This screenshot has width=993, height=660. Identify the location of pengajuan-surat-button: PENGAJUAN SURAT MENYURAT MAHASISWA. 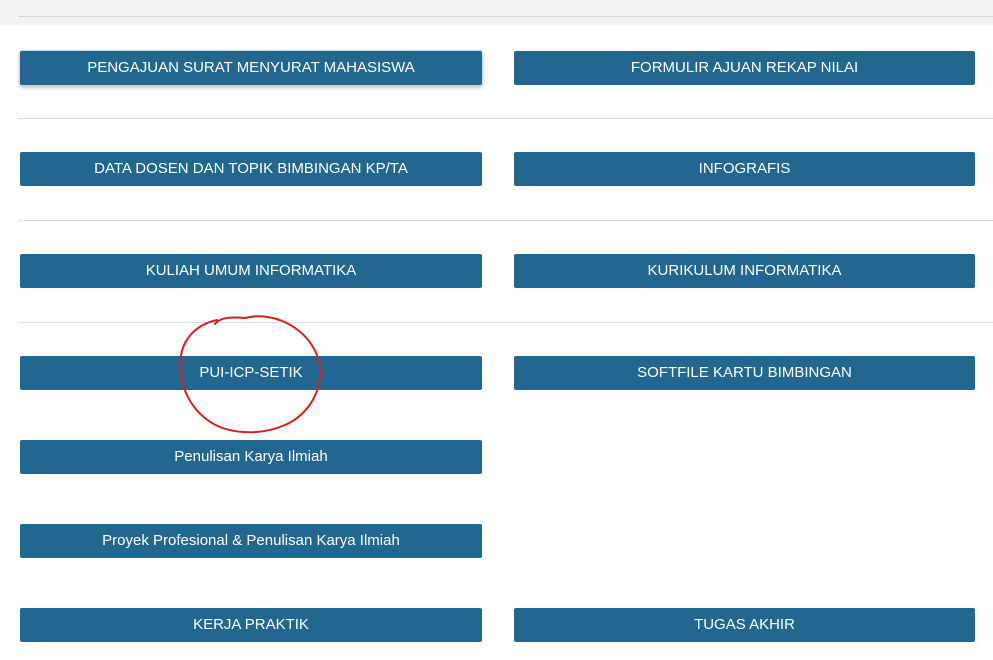
(251, 68).